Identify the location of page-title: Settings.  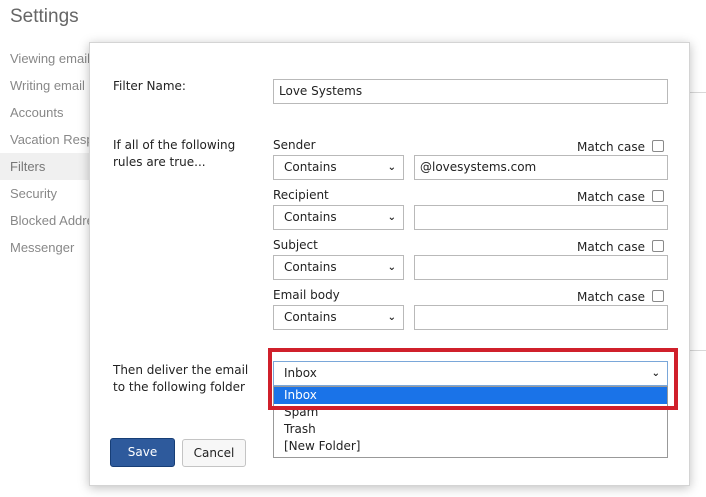
(44, 16).